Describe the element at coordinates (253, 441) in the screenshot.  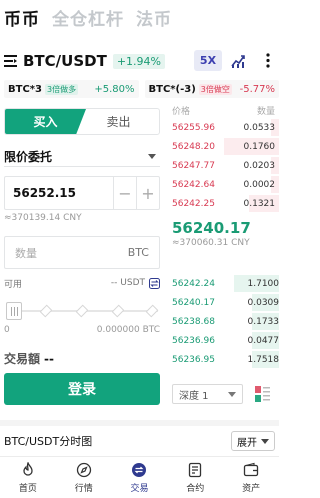
I see `expand-button: 展开` at that location.